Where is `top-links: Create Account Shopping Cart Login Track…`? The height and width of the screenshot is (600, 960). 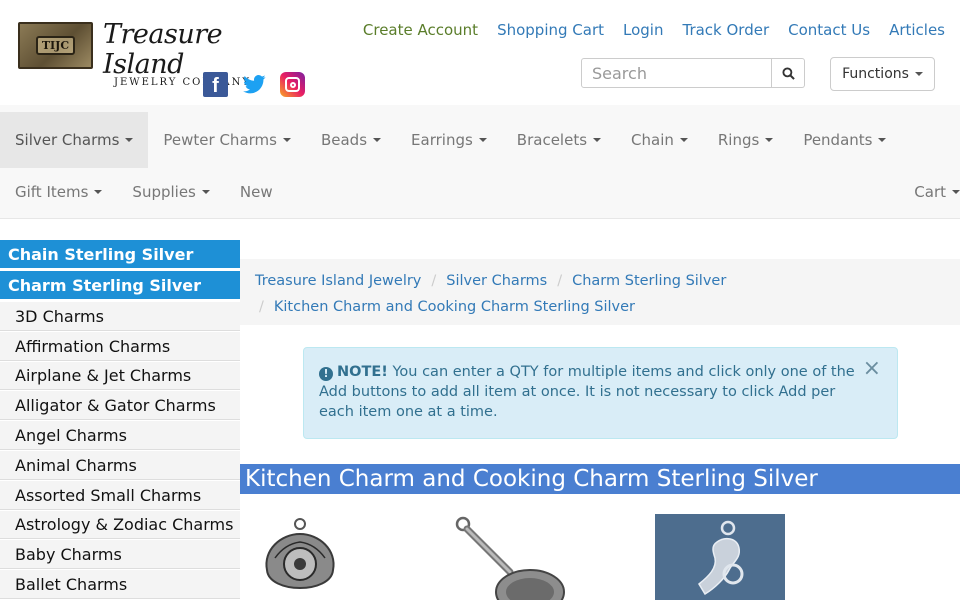
top-links: Create Account Shopping Cart Login Track… is located at coordinates (644, 30).